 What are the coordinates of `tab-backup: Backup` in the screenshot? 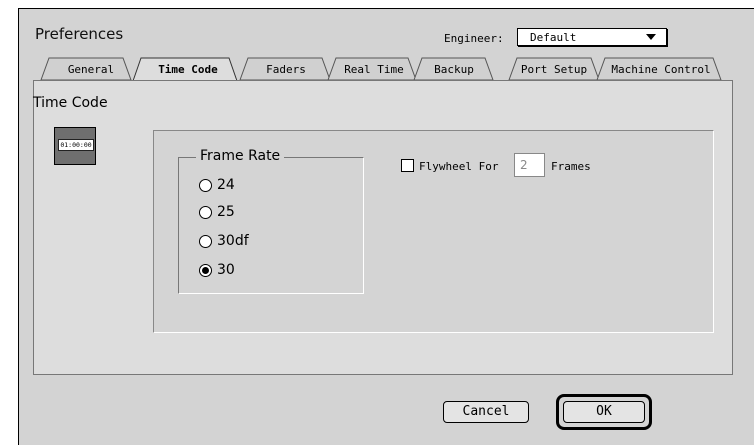 It's located at (454, 69).